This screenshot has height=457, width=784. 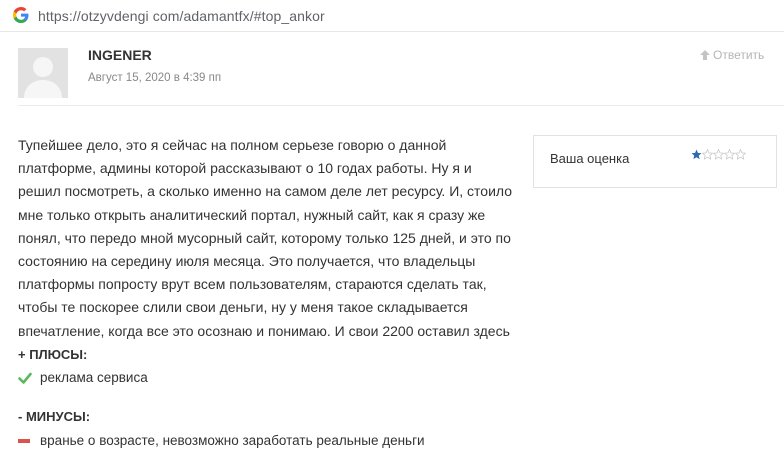 I want to click on reply-button: Ответить, so click(x=731, y=55).